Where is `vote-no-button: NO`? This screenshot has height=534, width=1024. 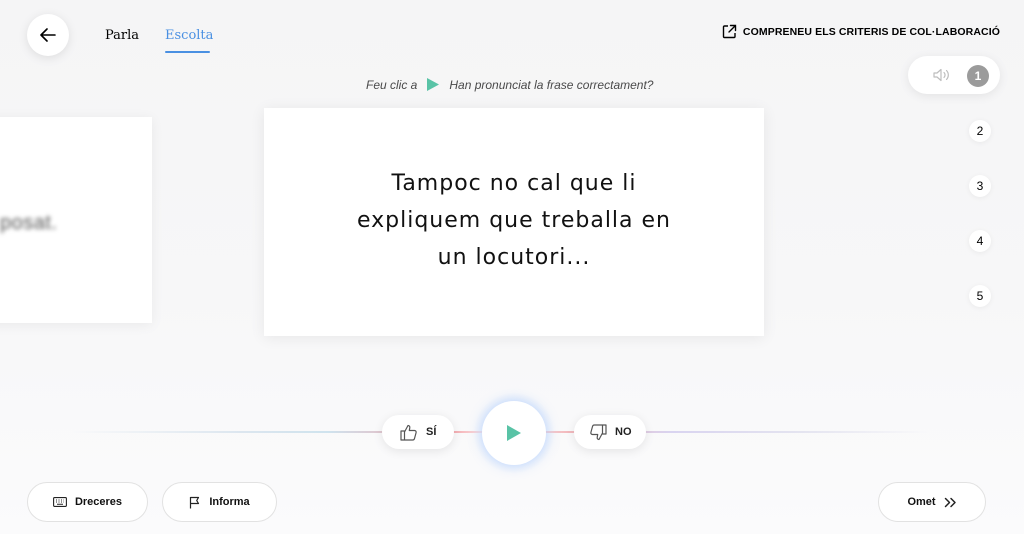 vote-no-button: NO is located at coordinates (610, 432).